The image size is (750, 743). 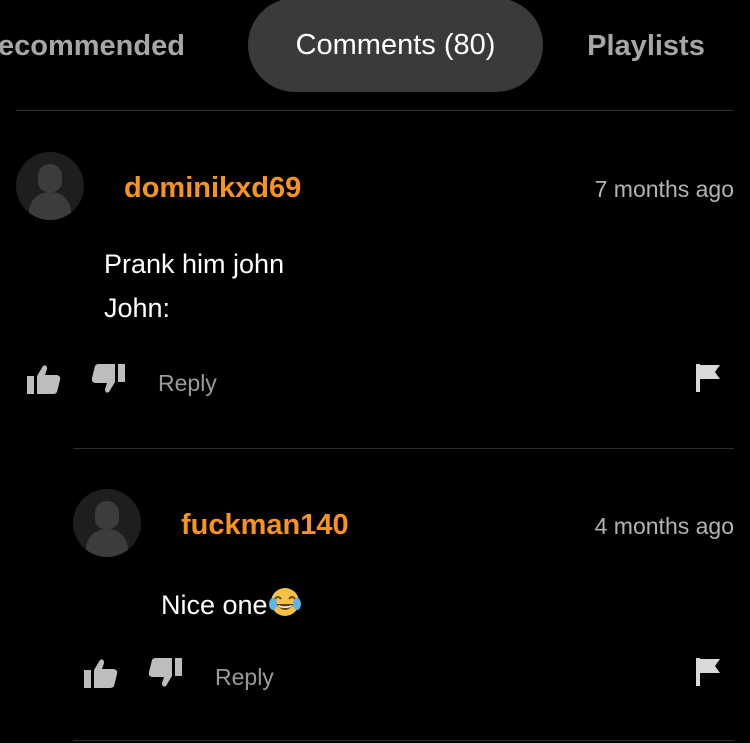 What do you see at coordinates (646, 46) in the screenshot?
I see `tab-playlists: Playlists` at bounding box center [646, 46].